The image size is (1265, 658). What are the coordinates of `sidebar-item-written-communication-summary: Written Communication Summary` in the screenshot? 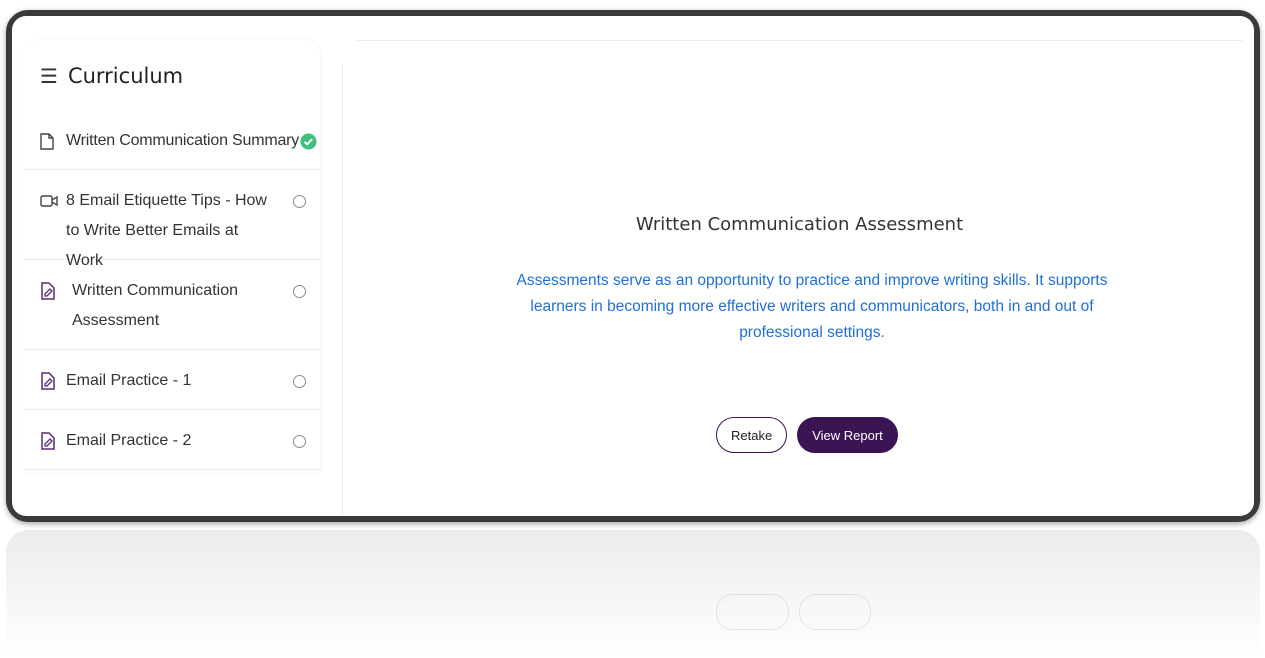 It's located at (172, 141).